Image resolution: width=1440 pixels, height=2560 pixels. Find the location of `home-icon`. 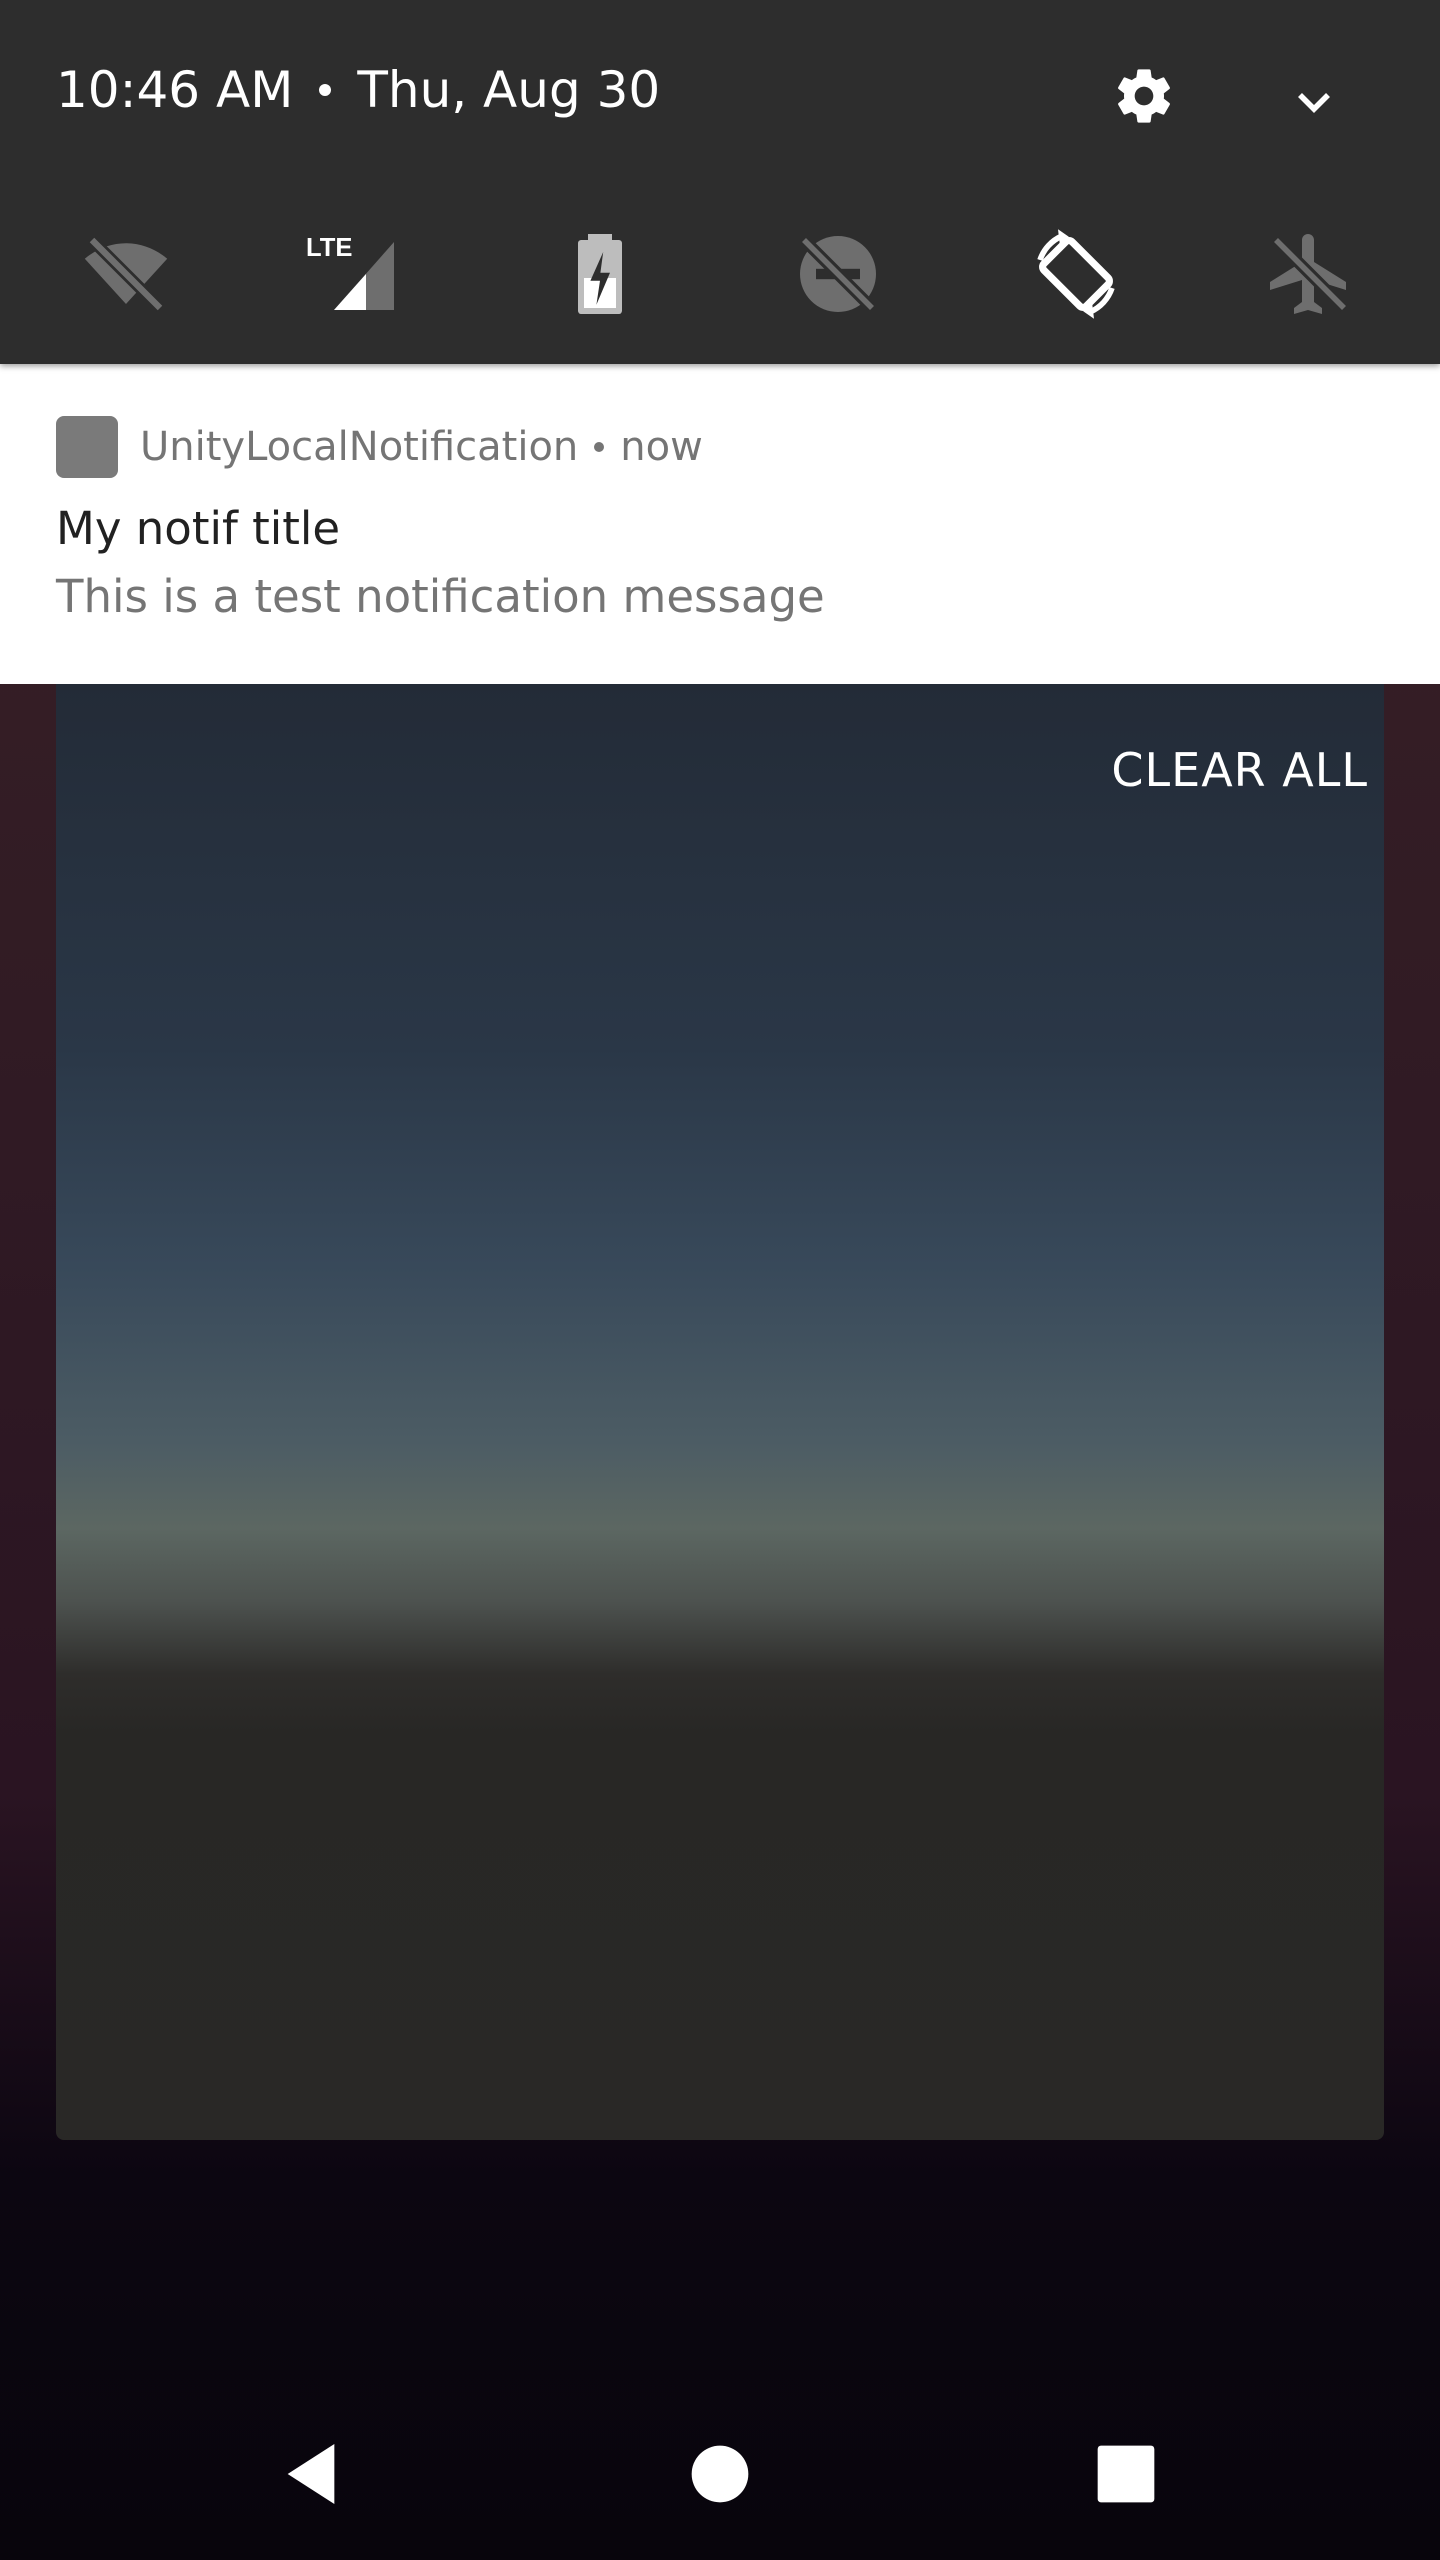

home-icon is located at coordinates (720, 2474).